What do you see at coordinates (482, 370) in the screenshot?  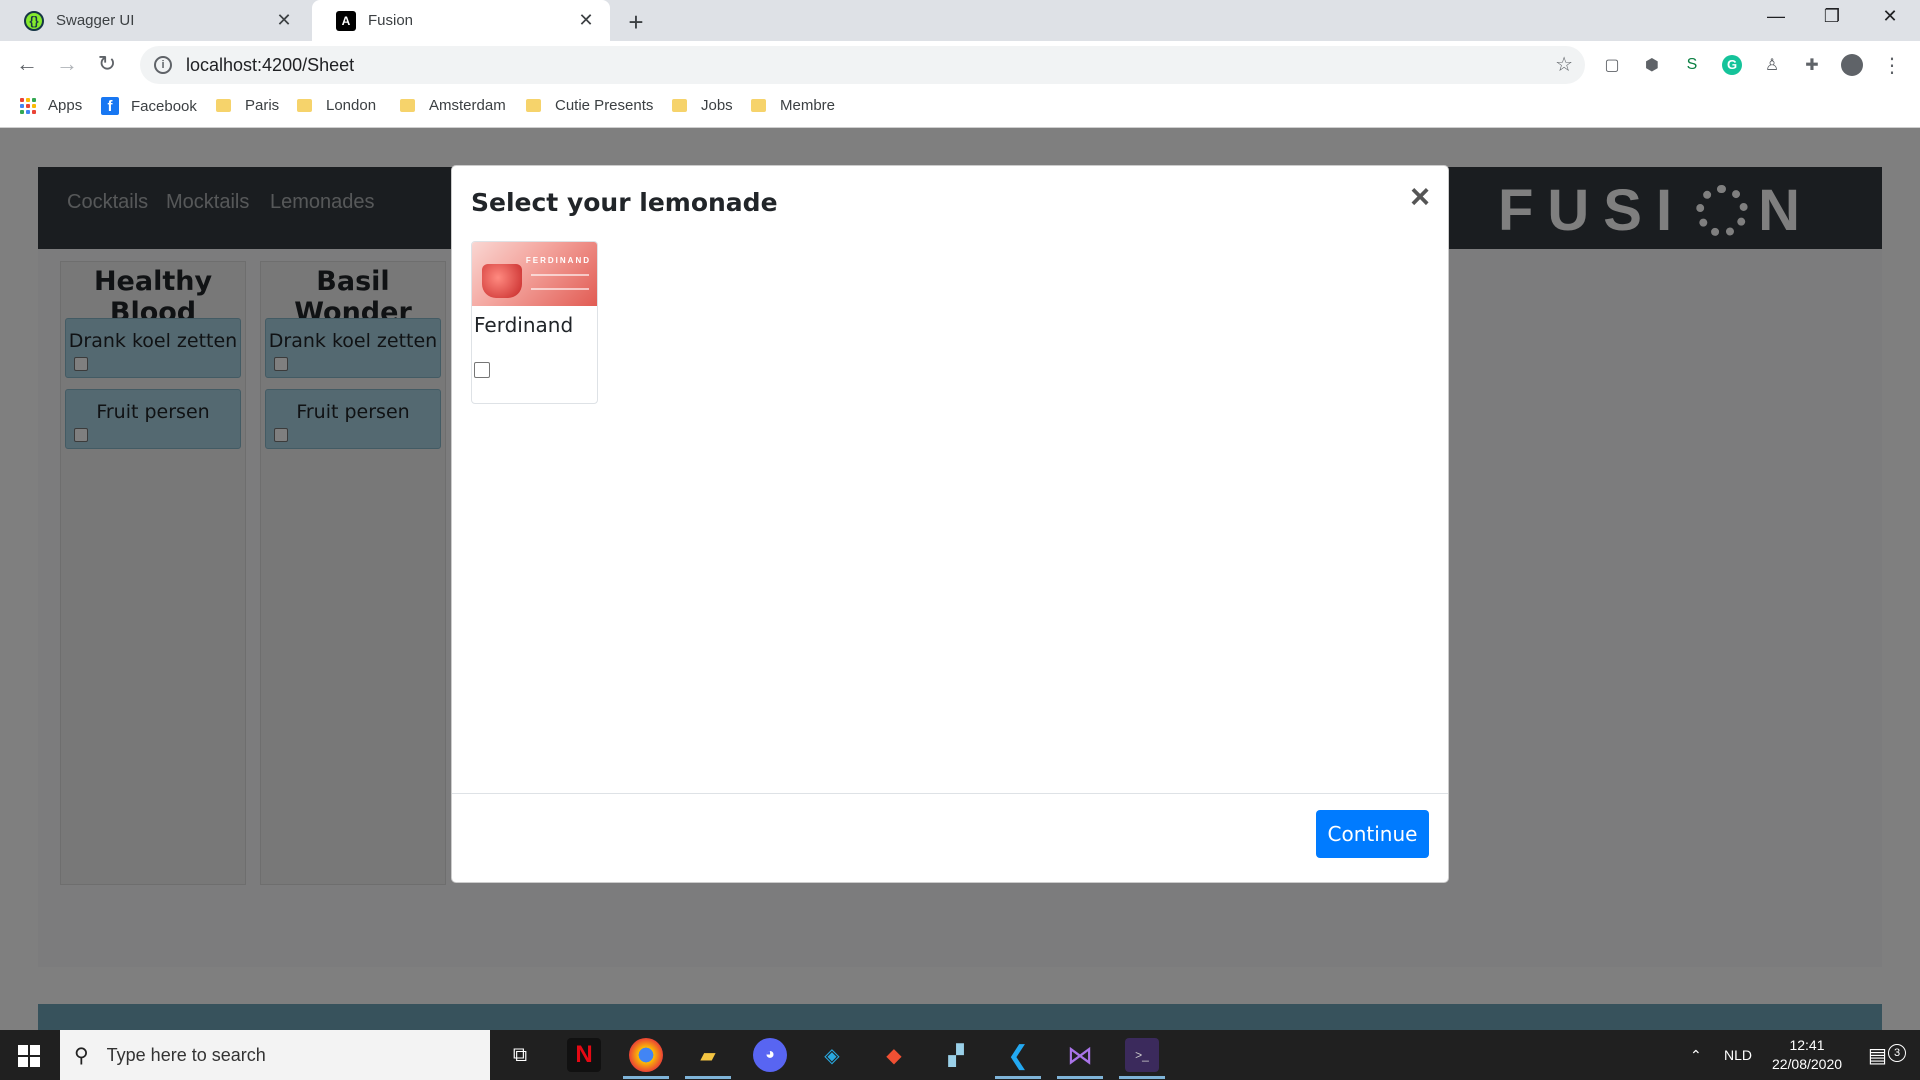 I see `lemonade-checkbox` at bounding box center [482, 370].